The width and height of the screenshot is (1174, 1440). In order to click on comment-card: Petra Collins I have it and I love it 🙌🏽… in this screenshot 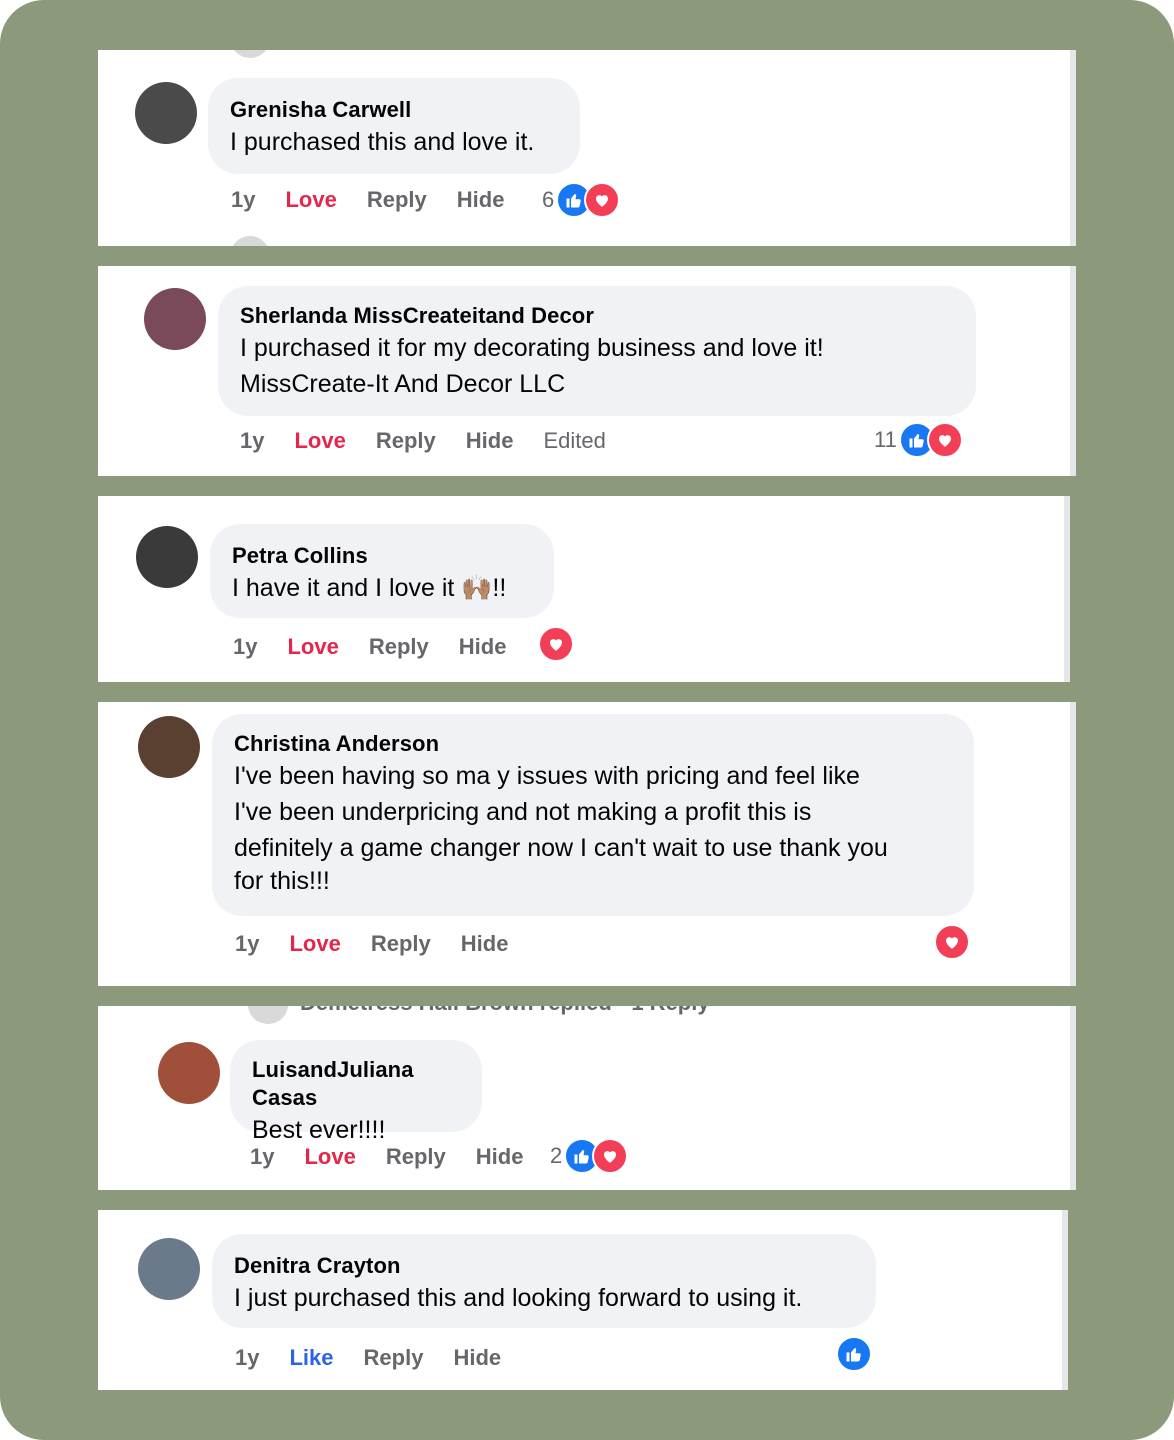, I will do `click(584, 589)`.